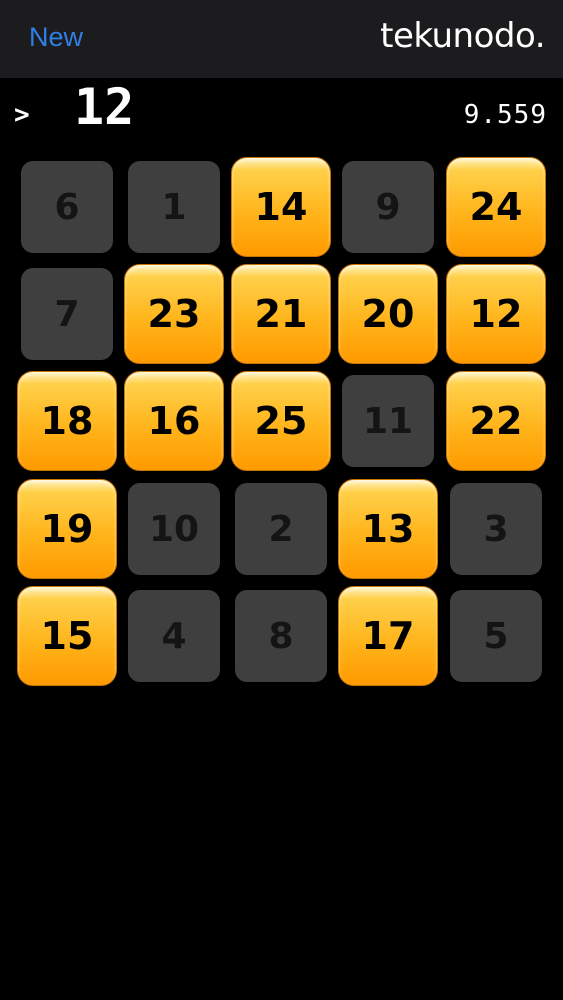 This screenshot has width=563, height=1000. I want to click on number-tile: 21, so click(281, 314).